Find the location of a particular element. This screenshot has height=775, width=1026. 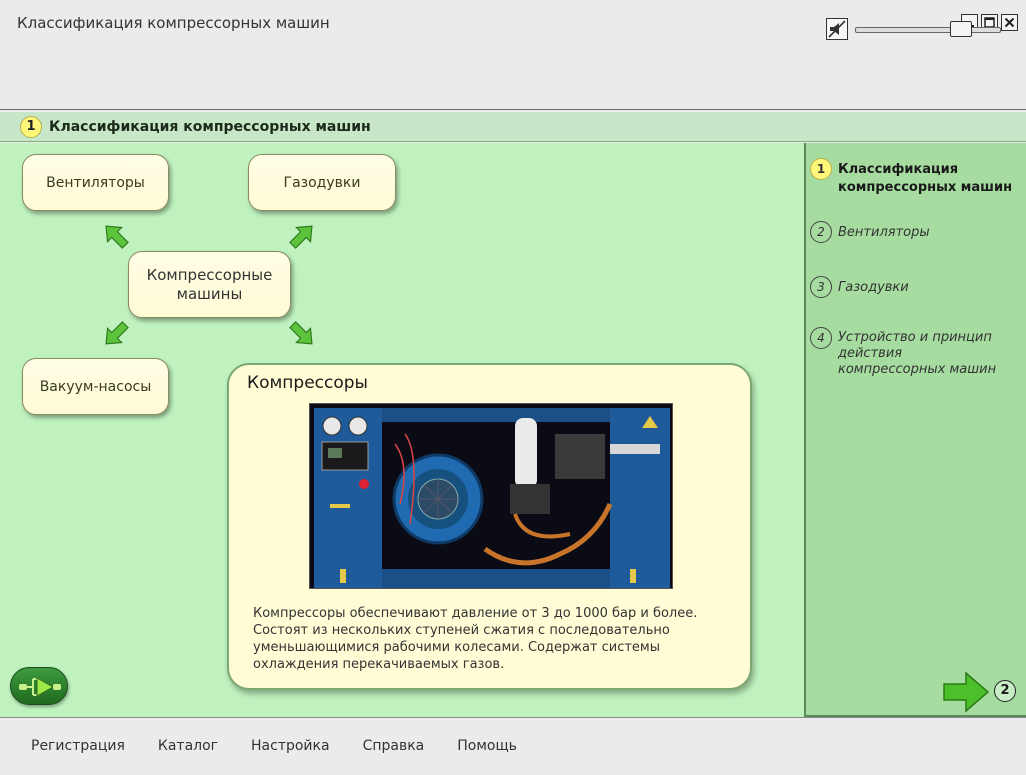

next-page-button: 2 is located at coordinates (982, 692).